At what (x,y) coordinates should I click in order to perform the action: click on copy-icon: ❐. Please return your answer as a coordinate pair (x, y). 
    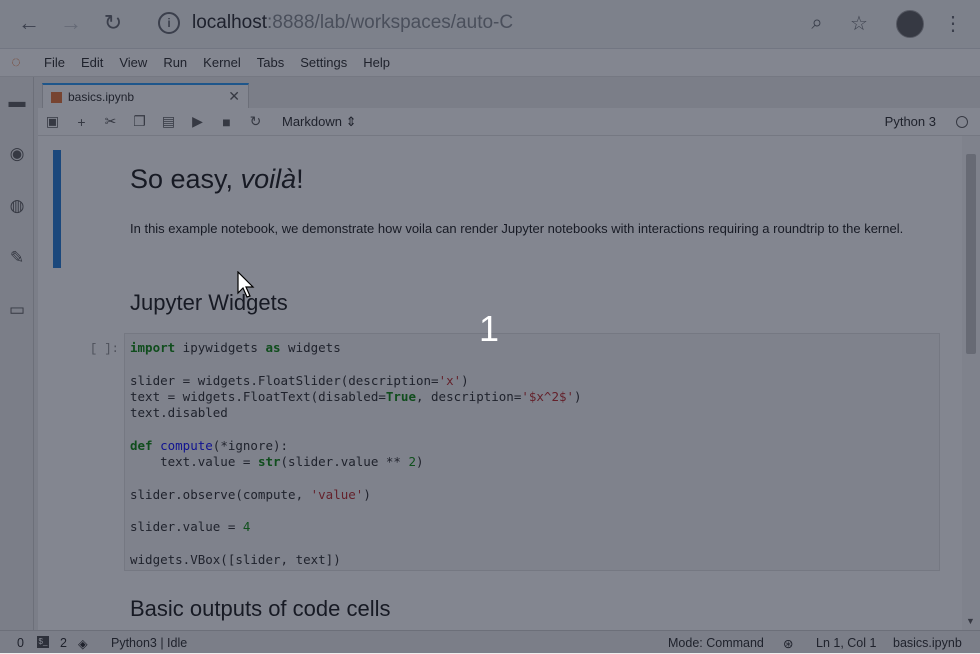
    Looking at the image, I should click on (139, 121).